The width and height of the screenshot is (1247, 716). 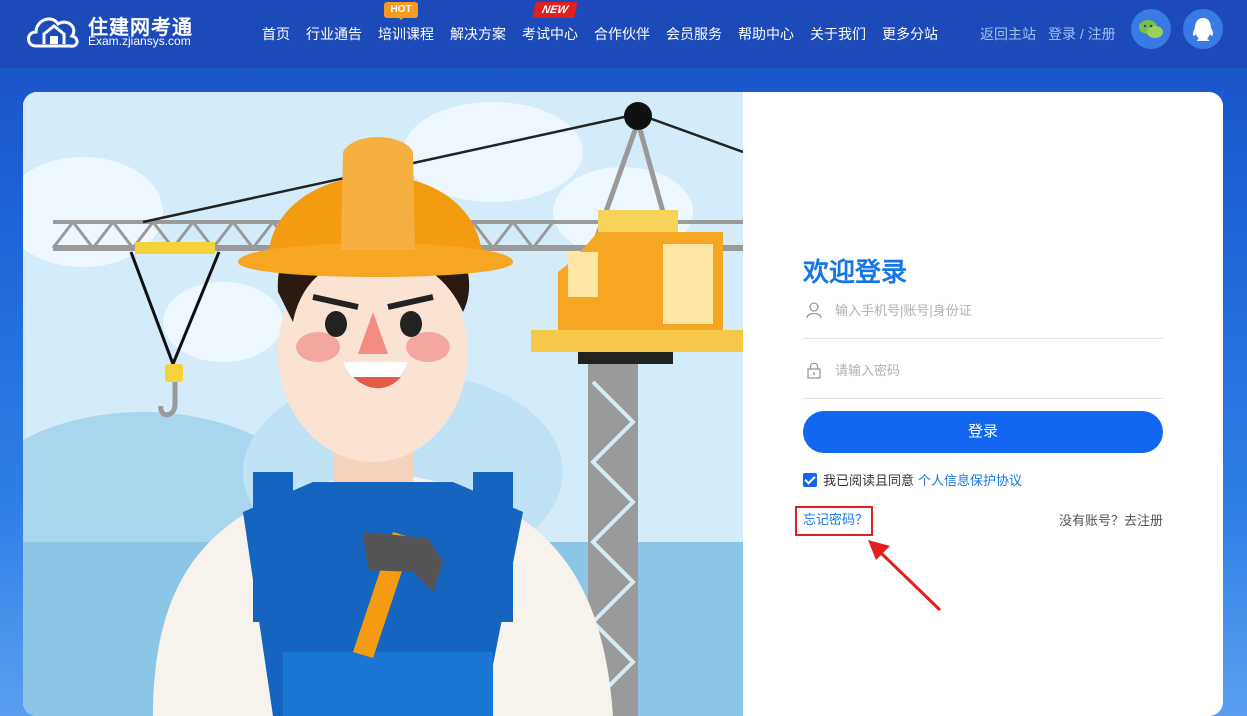 What do you see at coordinates (838, 34) in the screenshot?
I see `nav-about-us: 关于我们` at bounding box center [838, 34].